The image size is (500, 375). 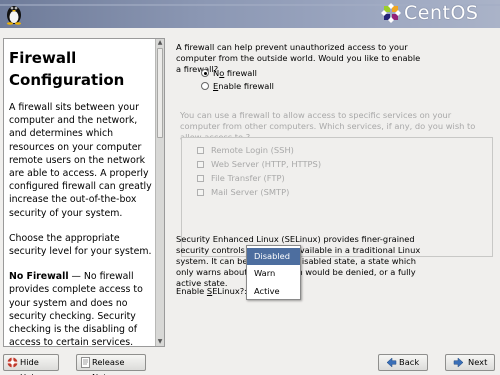 I want to click on release-notes-button: Release Notes, so click(x=111, y=364).